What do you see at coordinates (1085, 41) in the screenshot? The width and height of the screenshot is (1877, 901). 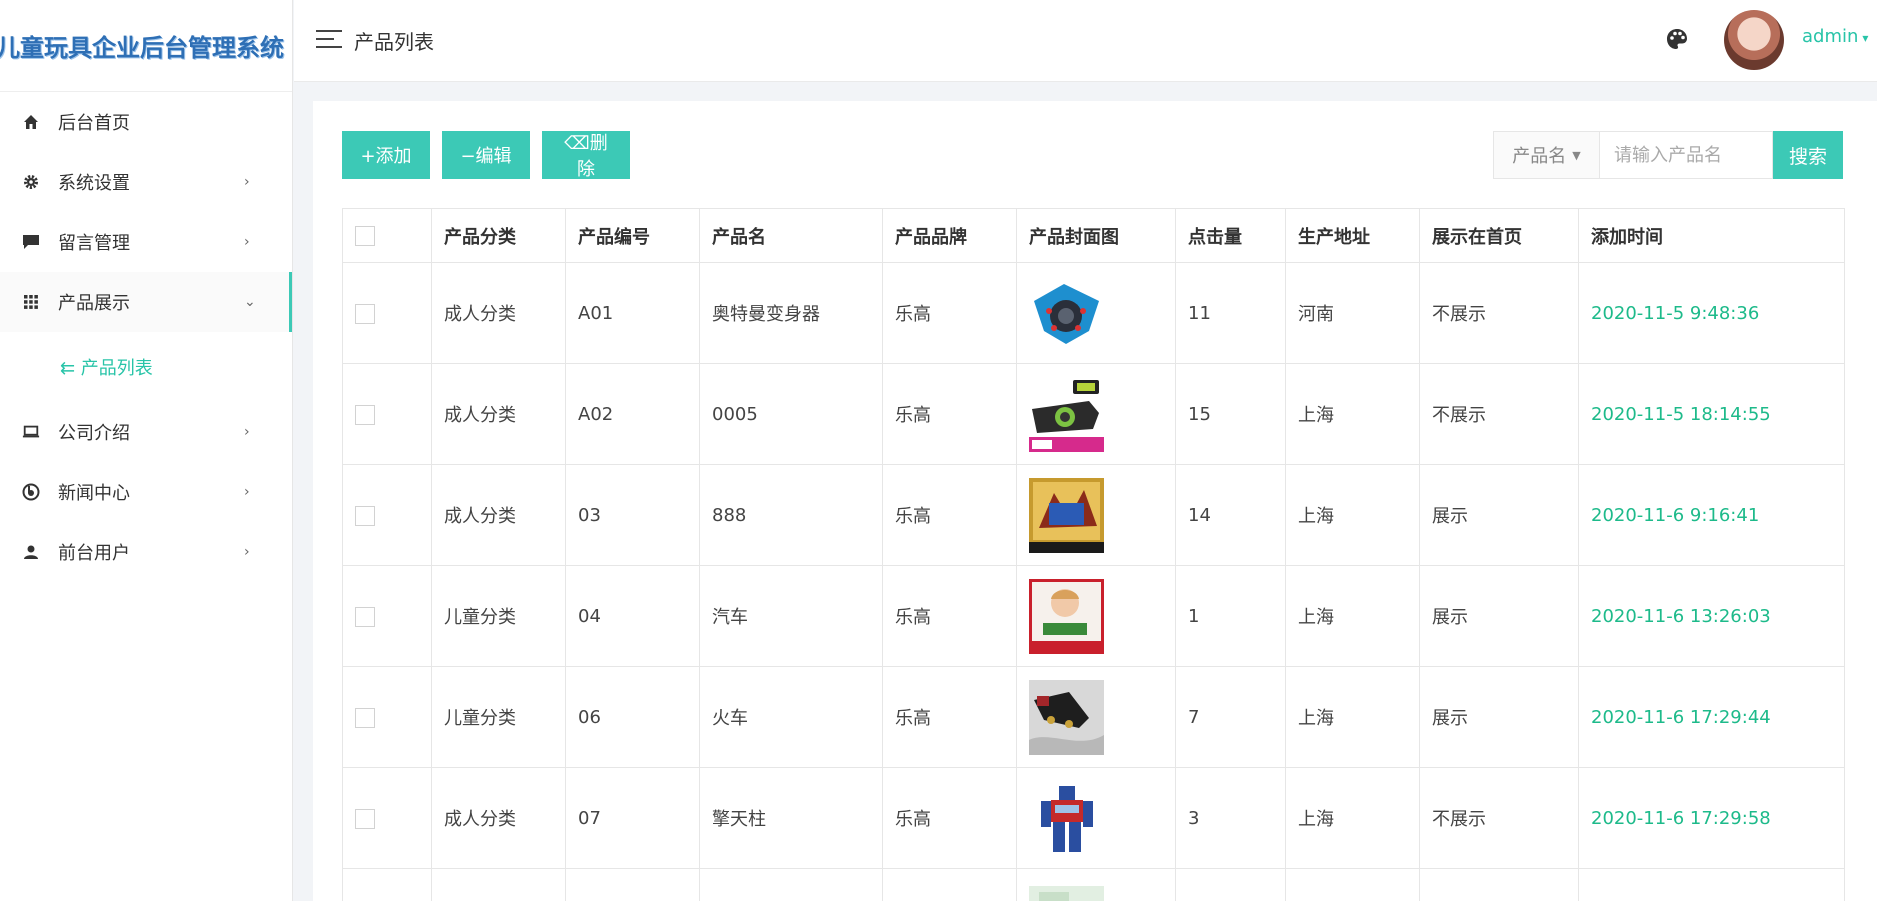 I see `top-header: 产品列表 admin ▾` at bounding box center [1085, 41].